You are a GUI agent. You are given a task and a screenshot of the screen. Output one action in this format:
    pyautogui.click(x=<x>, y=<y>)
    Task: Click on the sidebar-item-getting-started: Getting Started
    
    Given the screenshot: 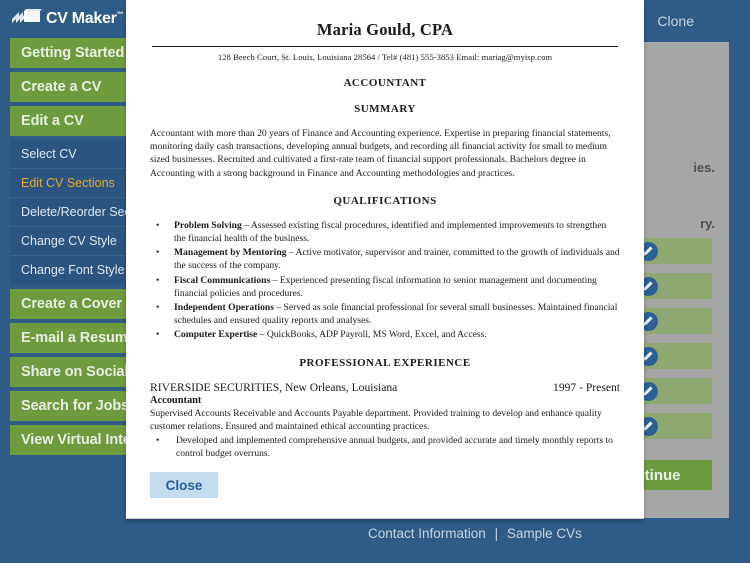 What is the action you would take?
    pyautogui.click(x=77, y=53)
    